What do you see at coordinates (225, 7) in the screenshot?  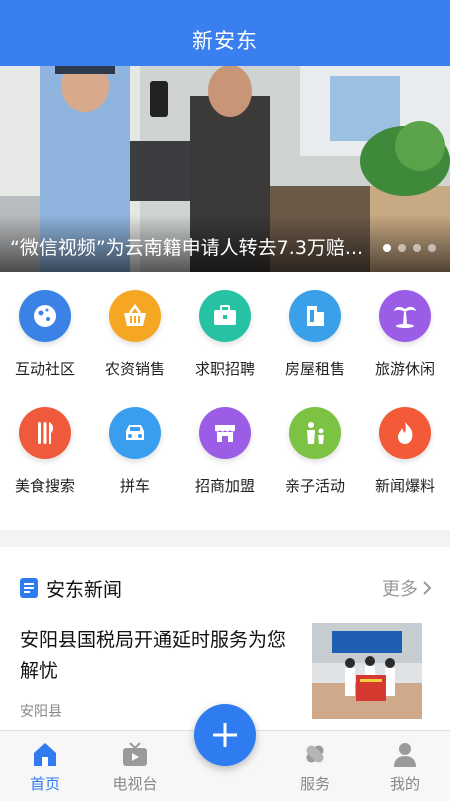 I see `status-bar` at bounding box center [225, 7].